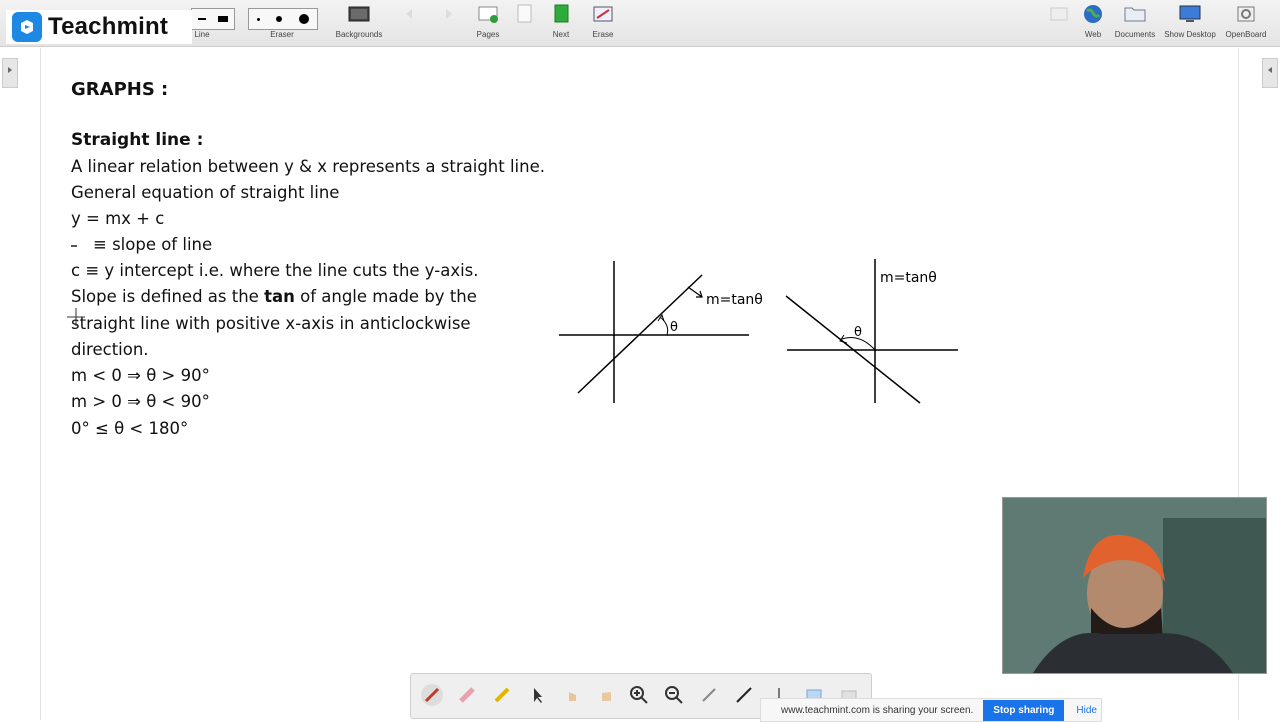 The width and height of the screenshot is (1280, 722). Describe the element at coordinates (603, 14) in the screenshot. I see `erase-all-icon` at that location.